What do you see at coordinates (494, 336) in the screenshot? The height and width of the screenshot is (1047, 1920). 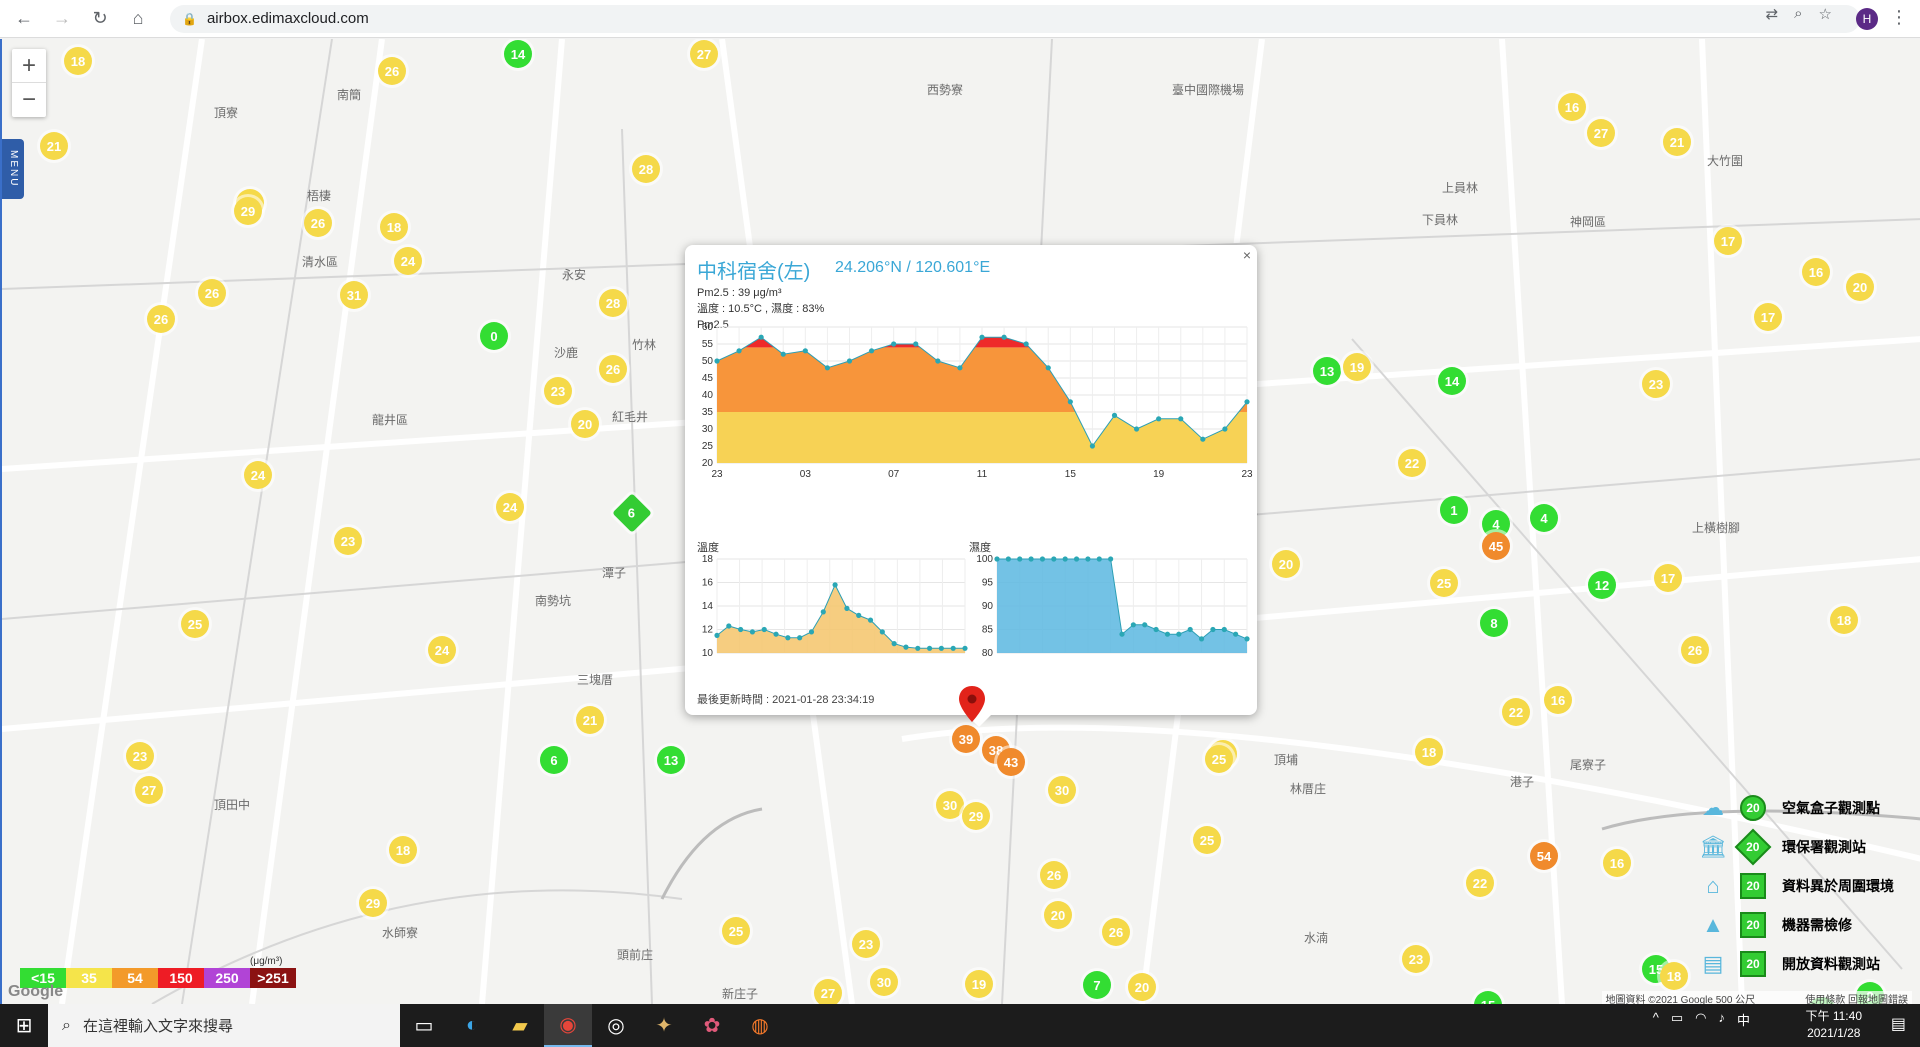 I see `station-pin: 0` at bounding box center [494, 336].